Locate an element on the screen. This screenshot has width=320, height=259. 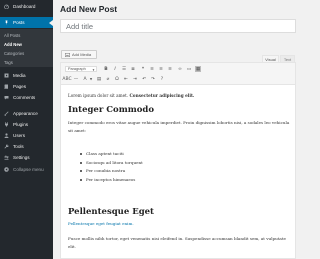
special-character-icon: Ω is located at coordinates (117, 79).